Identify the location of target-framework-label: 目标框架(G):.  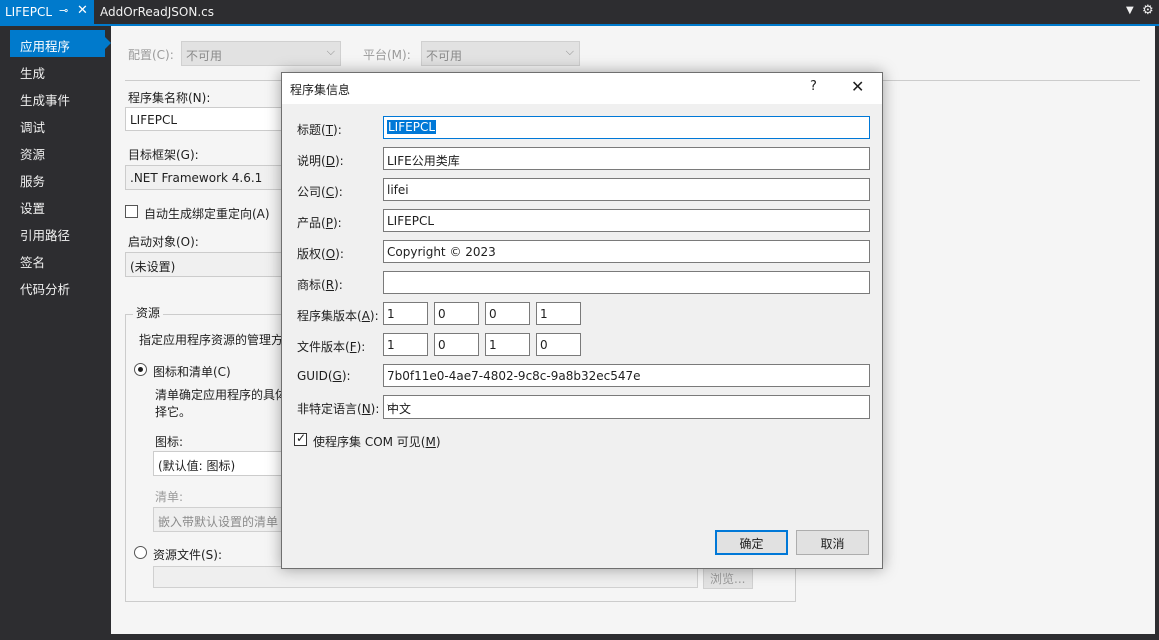
(163, 155).